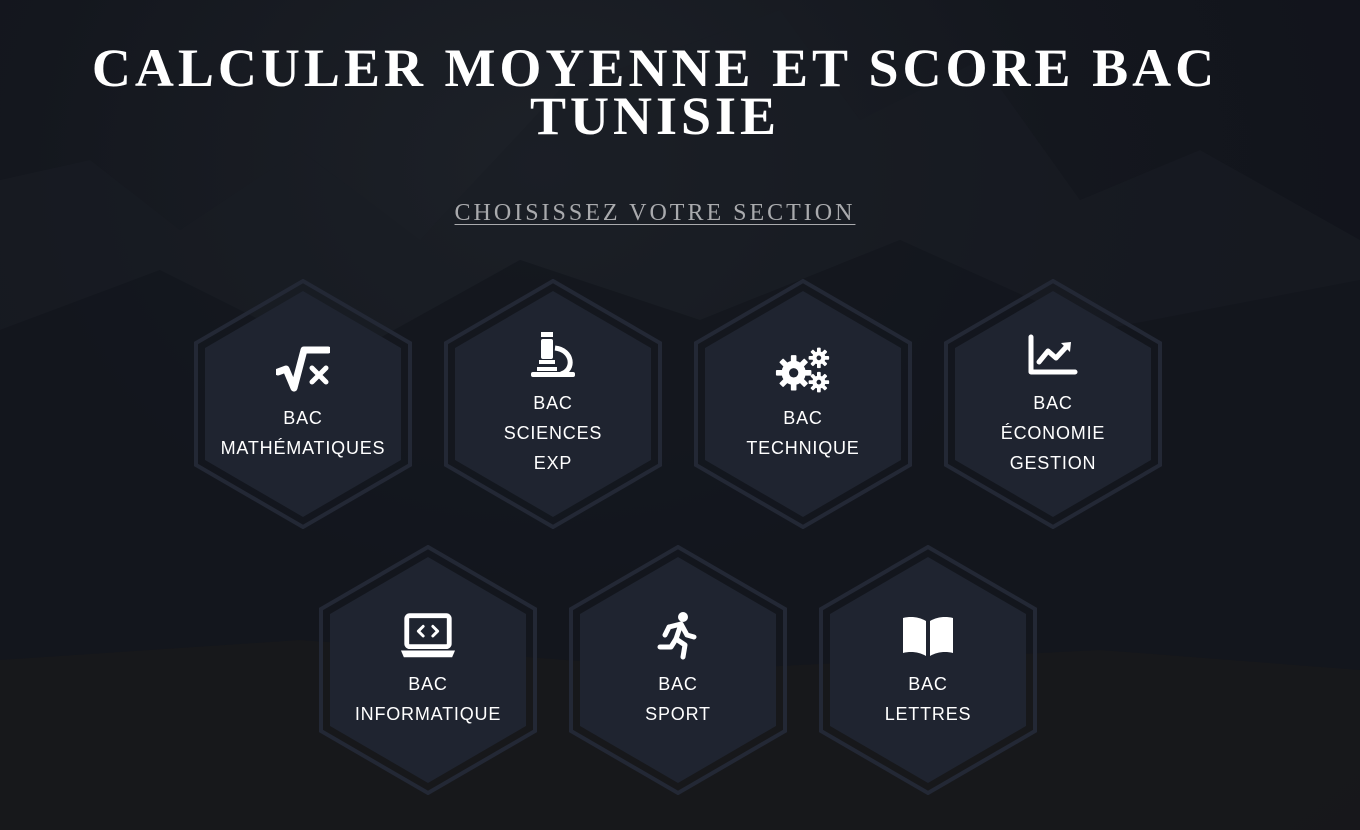 The image size is (1360, 830). What do you see at coordinates (553, 433) in the screenshot?
I see `section-label-line2: SCIENCES` at bounding box center [553, 433].